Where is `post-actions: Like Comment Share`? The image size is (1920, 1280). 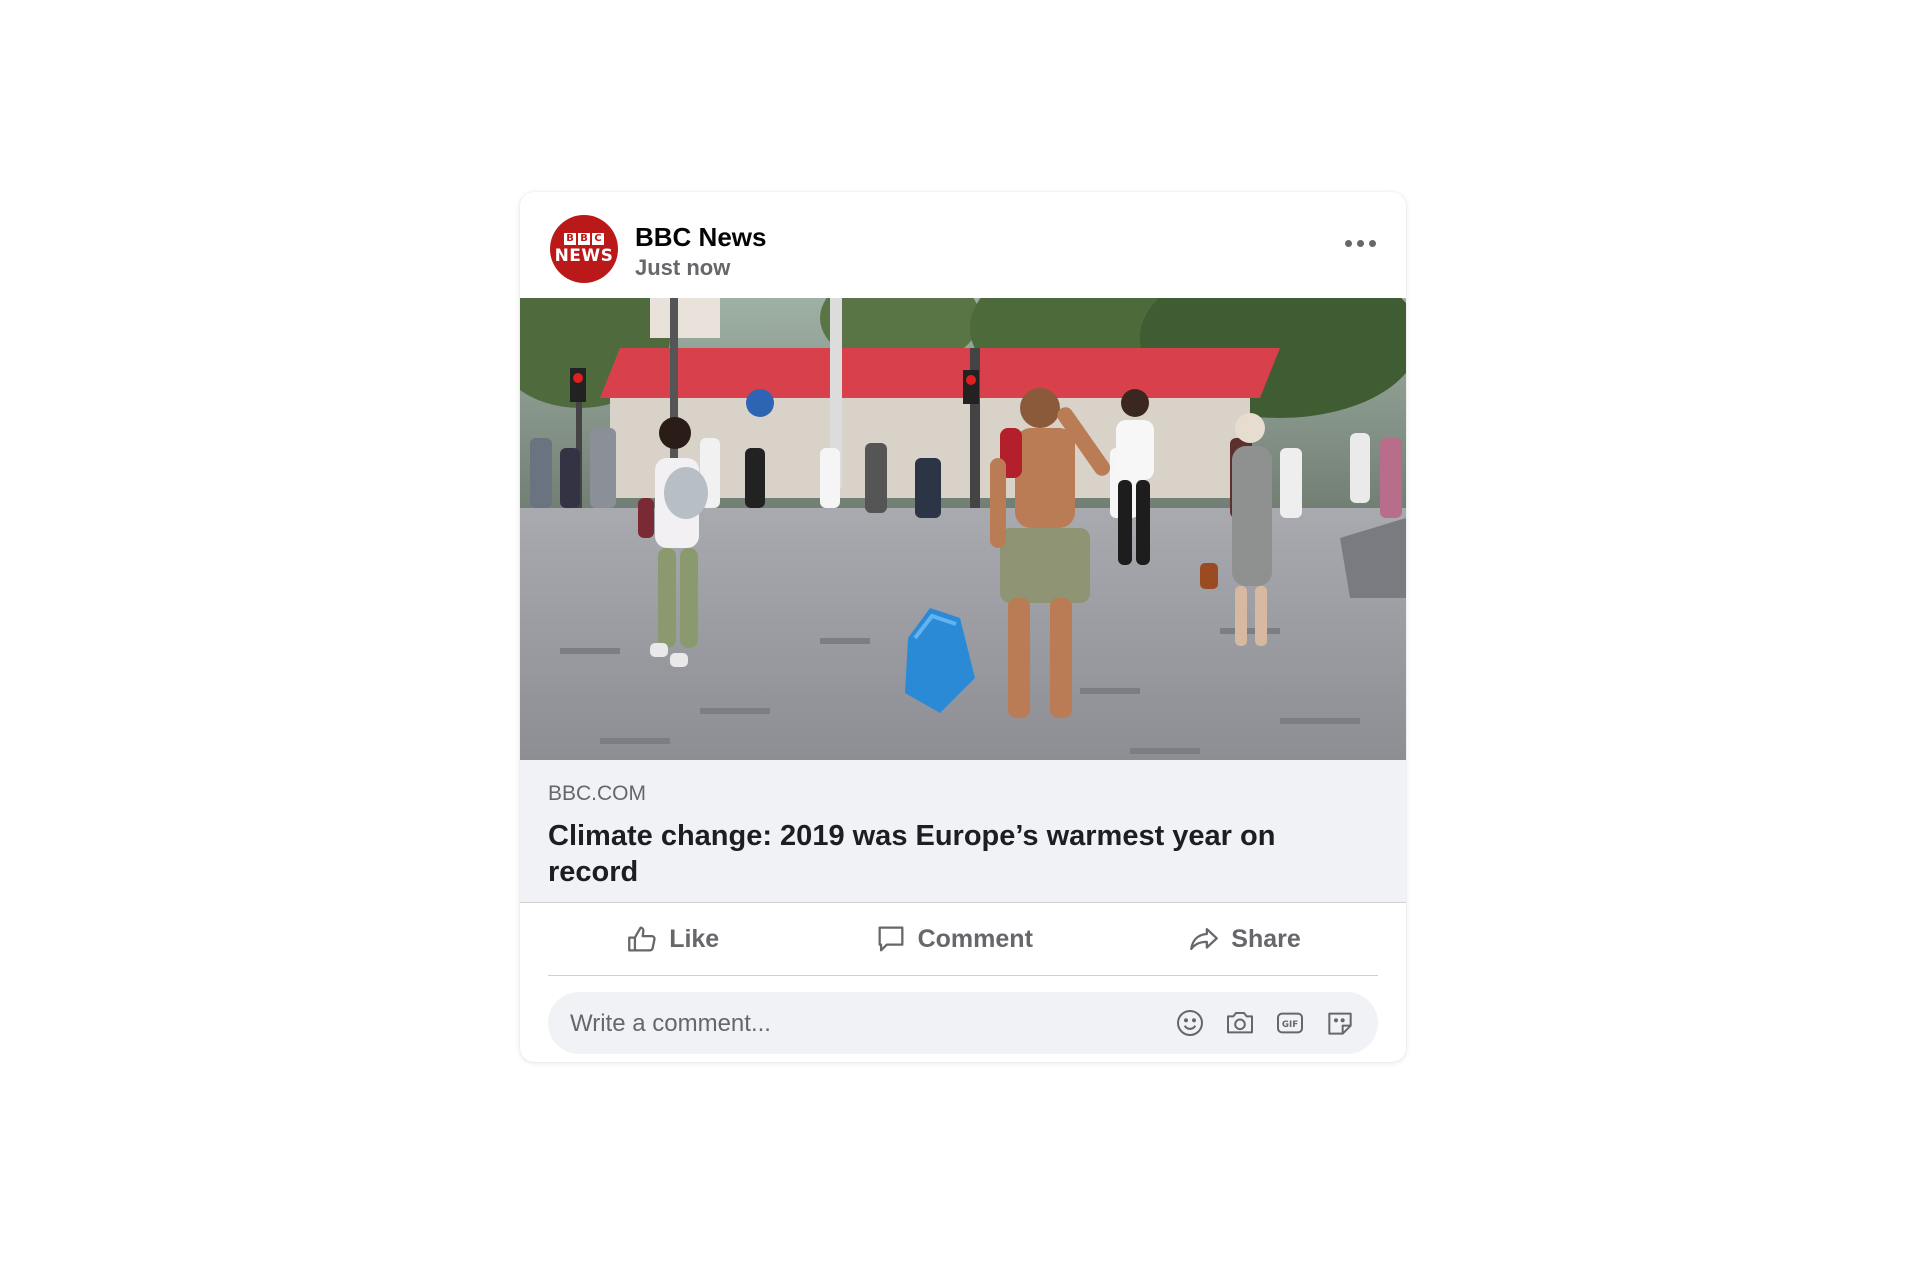
post-actions: Like Comment Share is located at coordinates (963, 939).